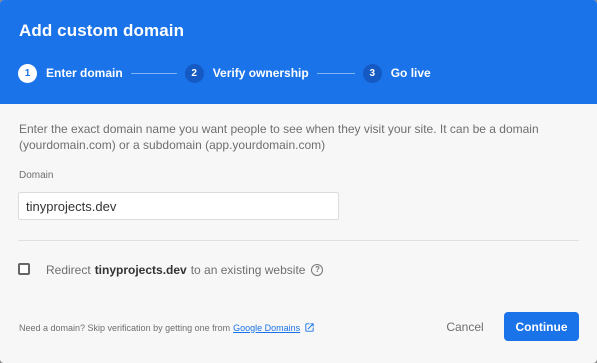  I want to click on step-number-3: 3, so click(372, 73).